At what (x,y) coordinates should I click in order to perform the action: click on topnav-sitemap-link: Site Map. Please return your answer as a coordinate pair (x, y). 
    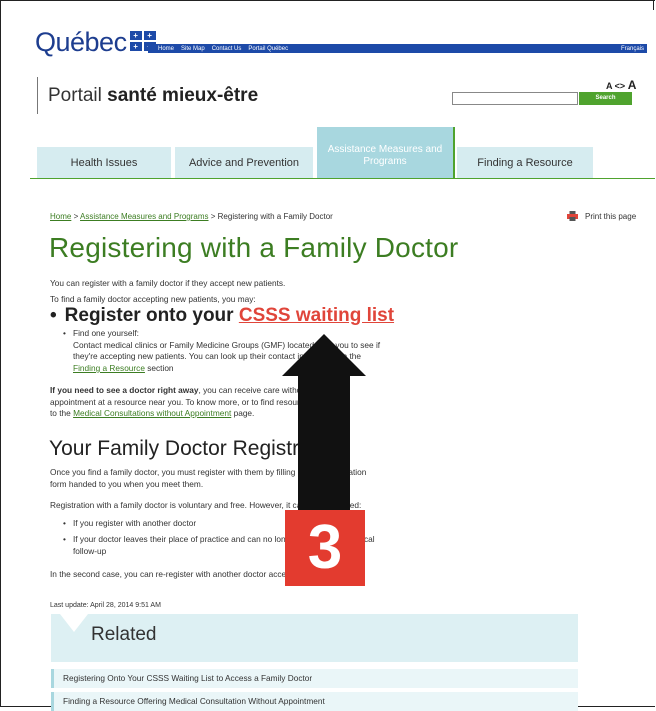
    Looking at the image, I should click on (193, 49).